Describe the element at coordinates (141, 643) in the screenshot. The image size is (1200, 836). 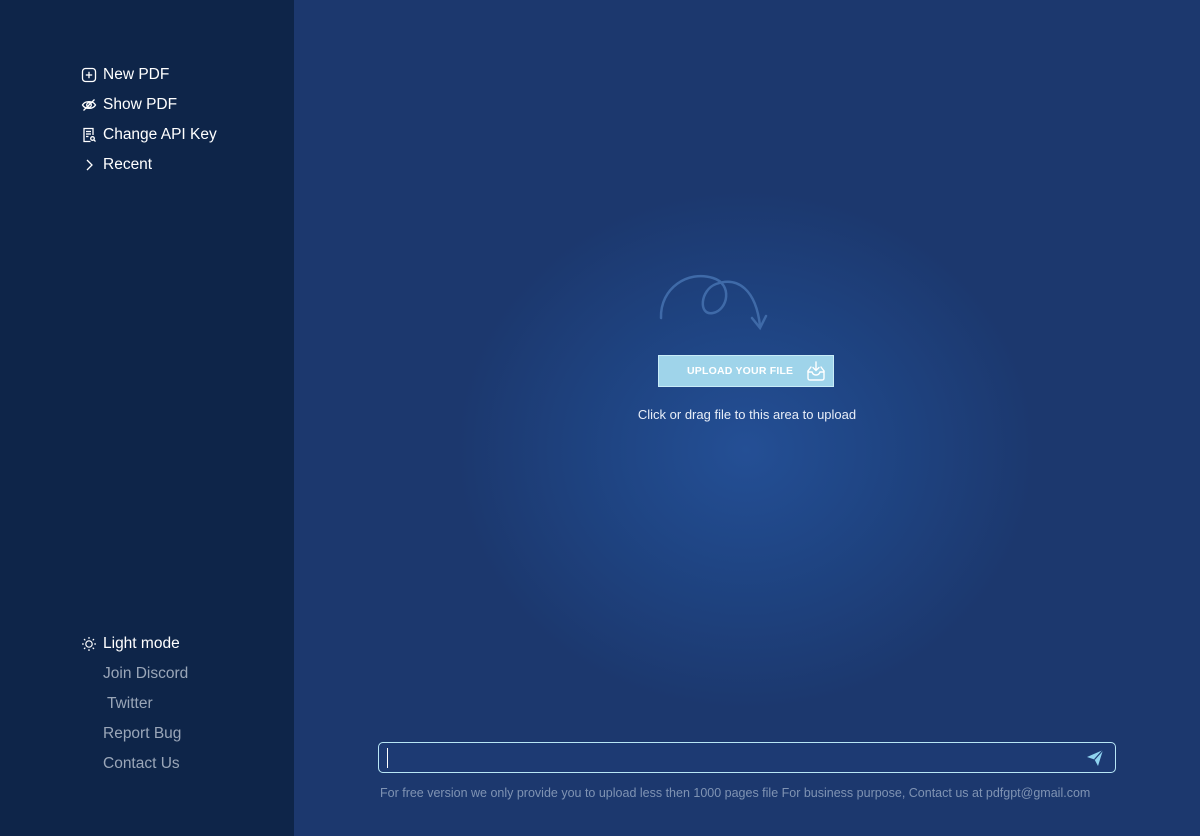
I see `light-mode-label: Light mode` at that location.